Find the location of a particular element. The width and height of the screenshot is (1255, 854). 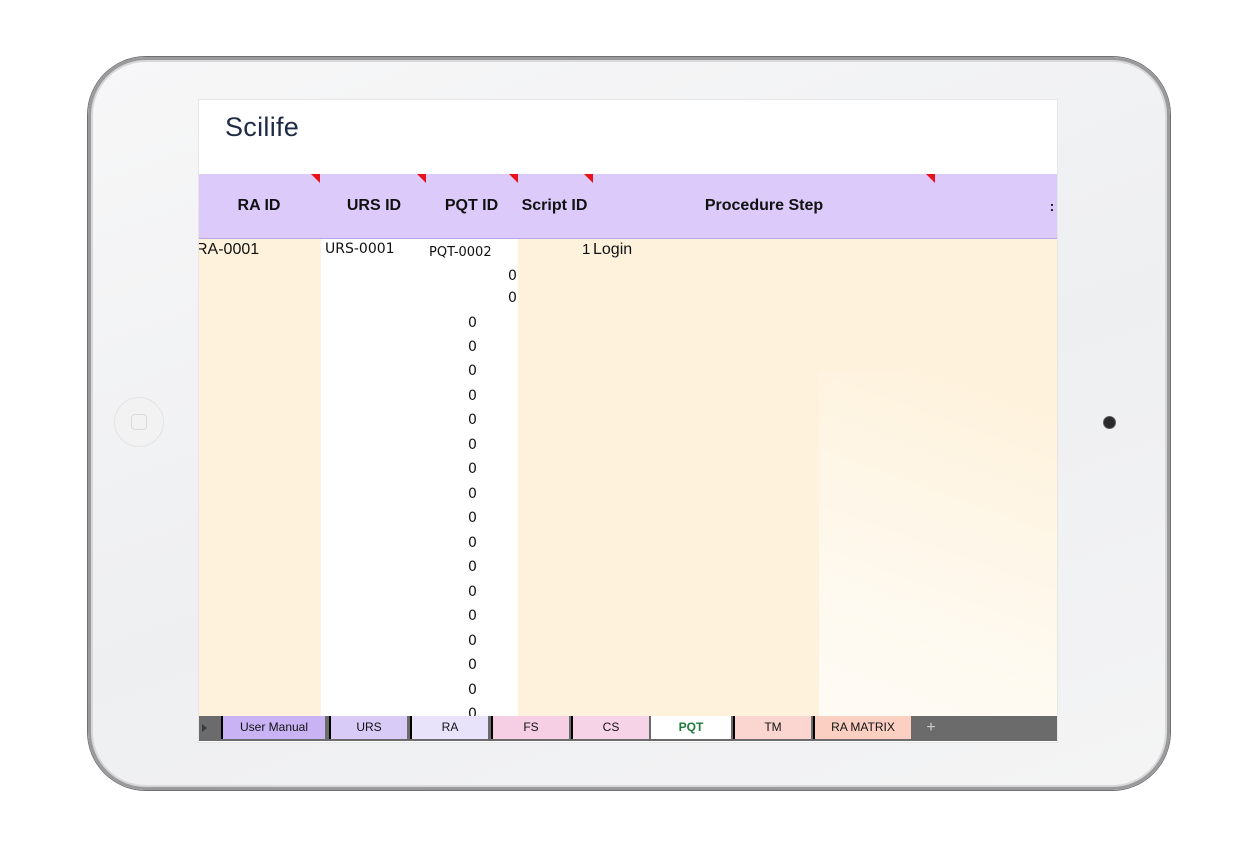

camera-lens-icon is located at coordinates (1109, 422).